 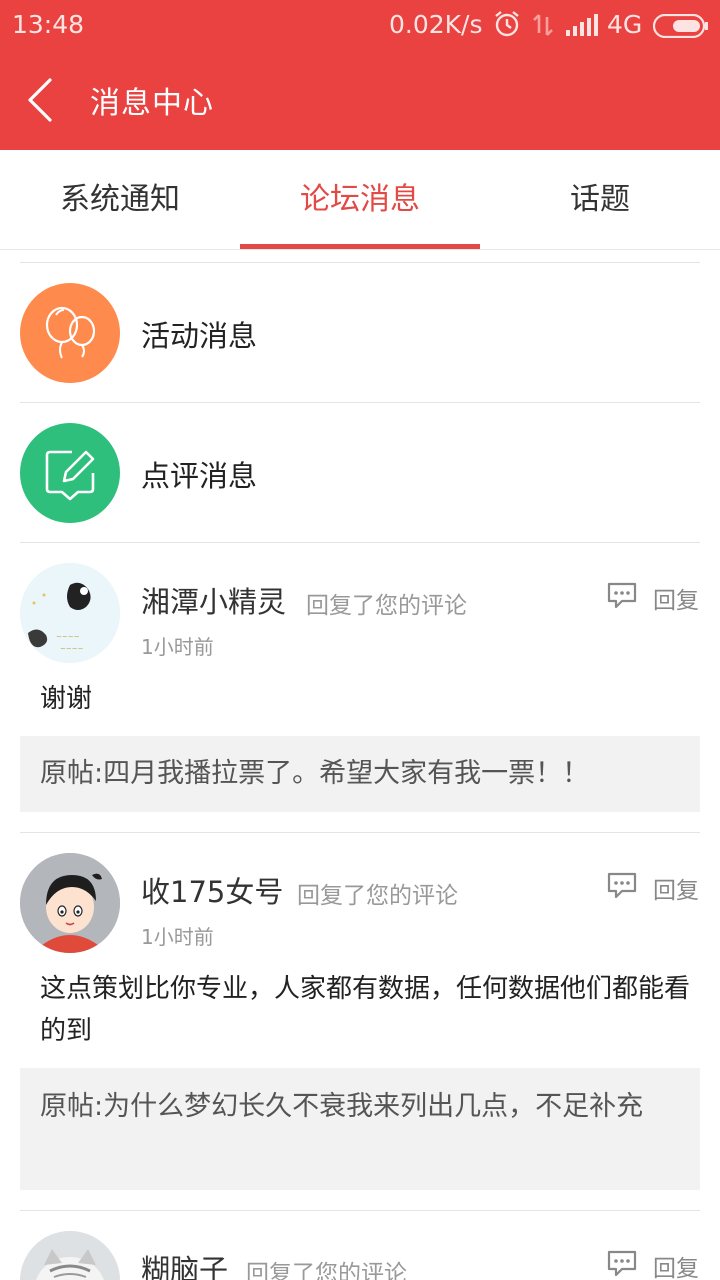 I want to click on signal-icon, so click(x=583, y=27).